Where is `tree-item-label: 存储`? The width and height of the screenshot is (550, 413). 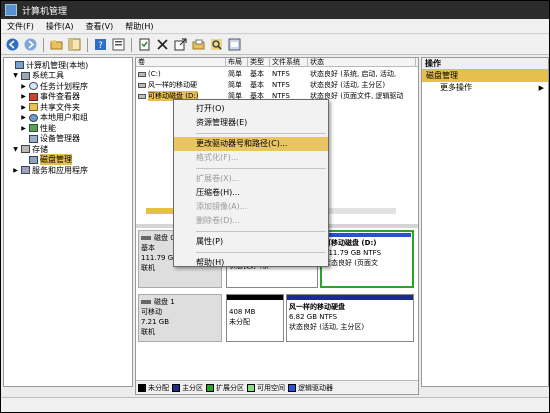
tree-item-label: 存储 is located at coordinates (40, 149).